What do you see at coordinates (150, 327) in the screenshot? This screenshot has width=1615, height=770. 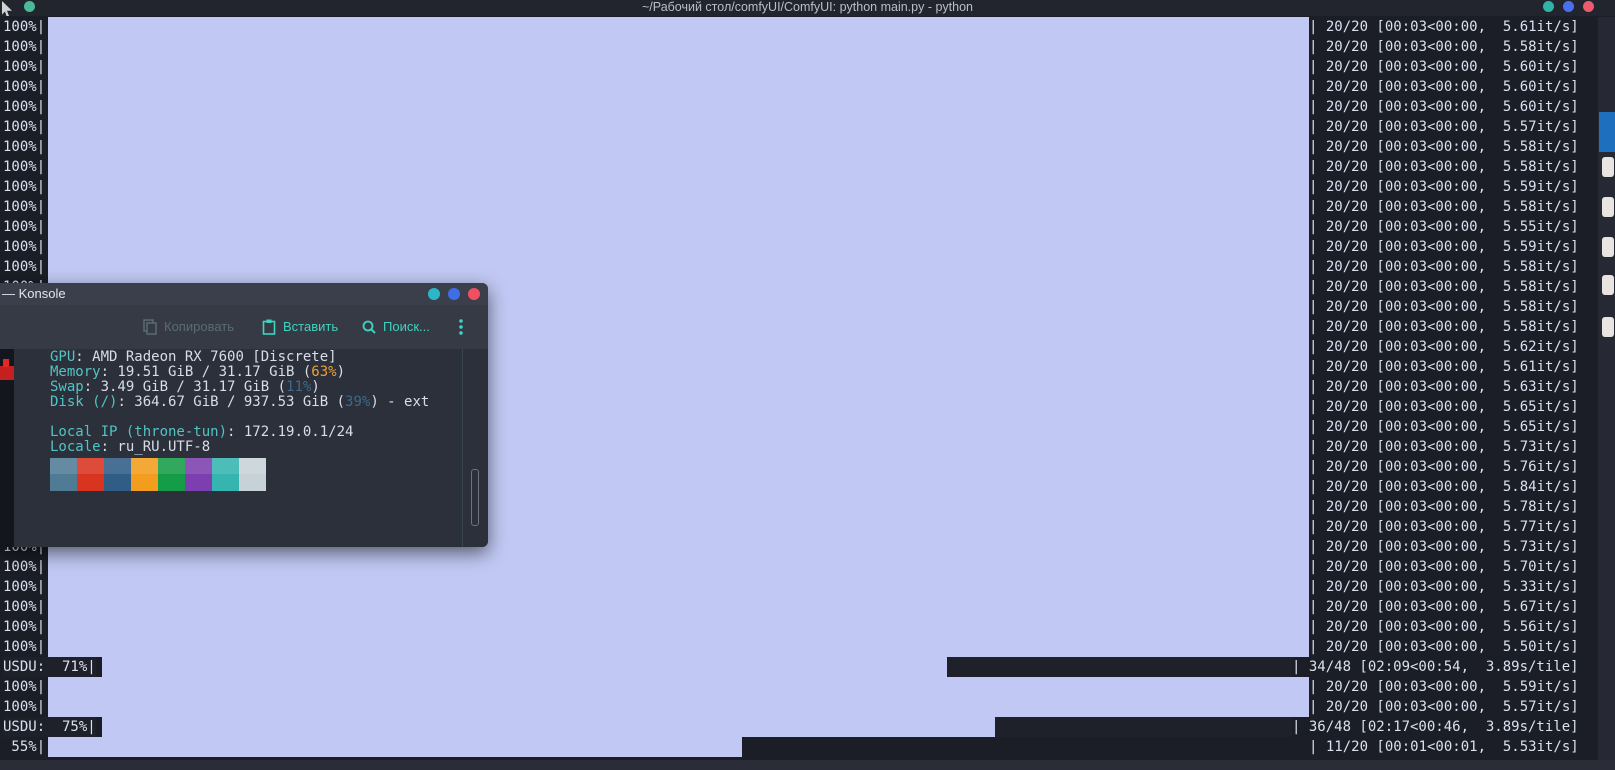 I see `copy-icon` at bounding box center [150, 327].